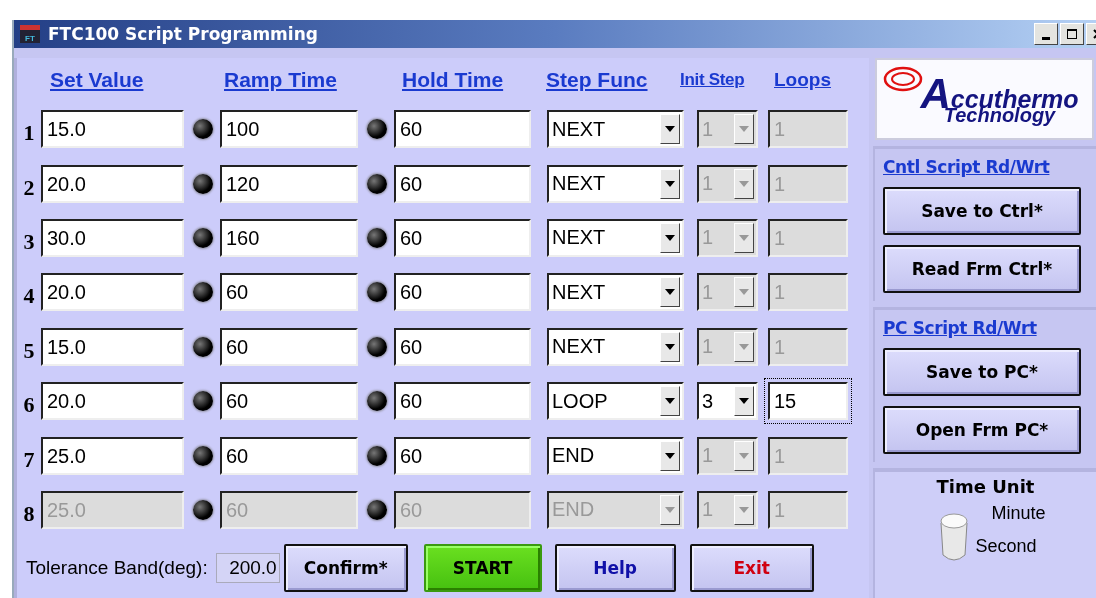  What do you see at coordinates (280, 80) in the screenshot?
I see `column-header-link: Ramp Time` at bounding box center [280, 80].